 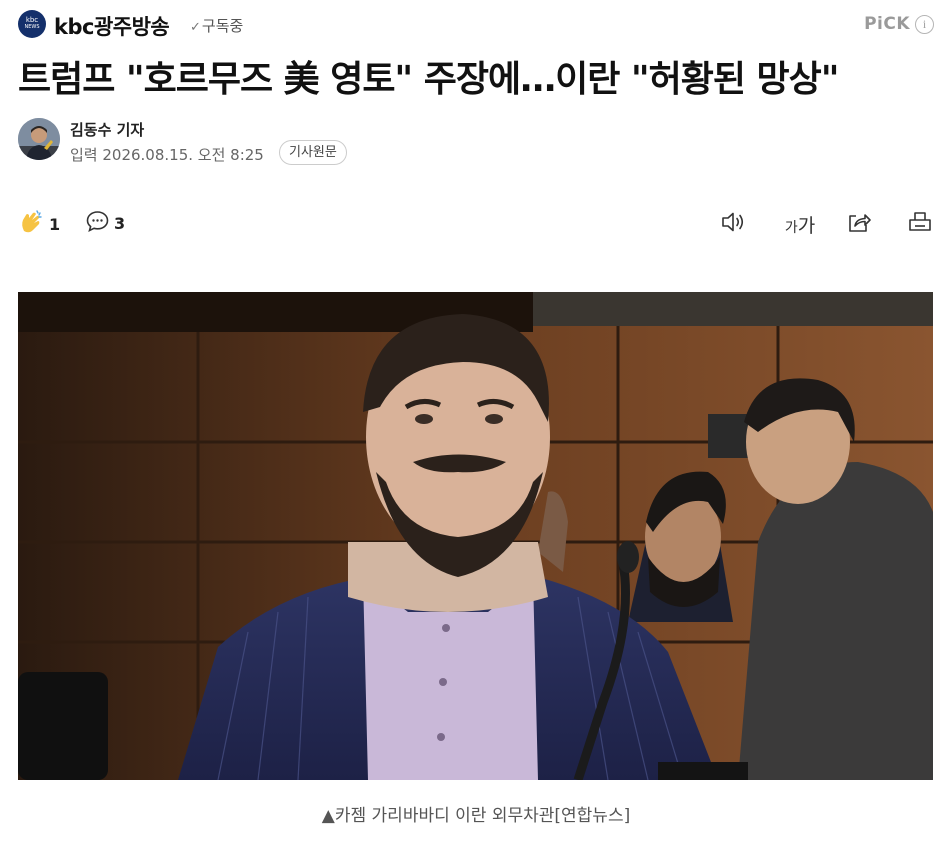 I want to click on reporter-name: 김동수 기자, so click(x=107, y=129).